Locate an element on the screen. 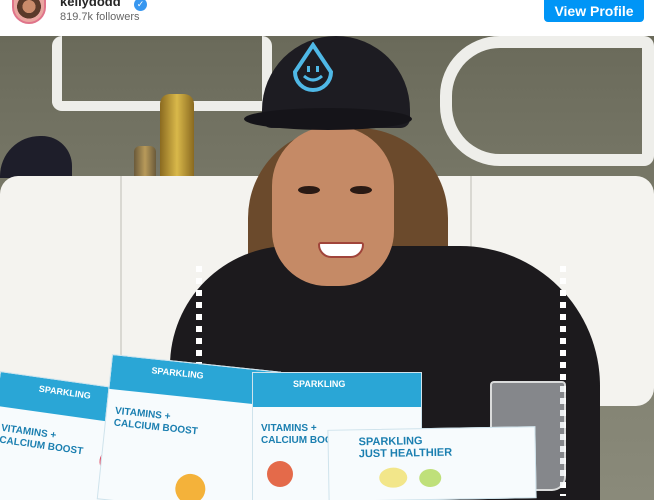 Image resolution: width=654 pixels, height=500 pixels. follower-count: 819.7k followers is located at coordinates (100, 17).